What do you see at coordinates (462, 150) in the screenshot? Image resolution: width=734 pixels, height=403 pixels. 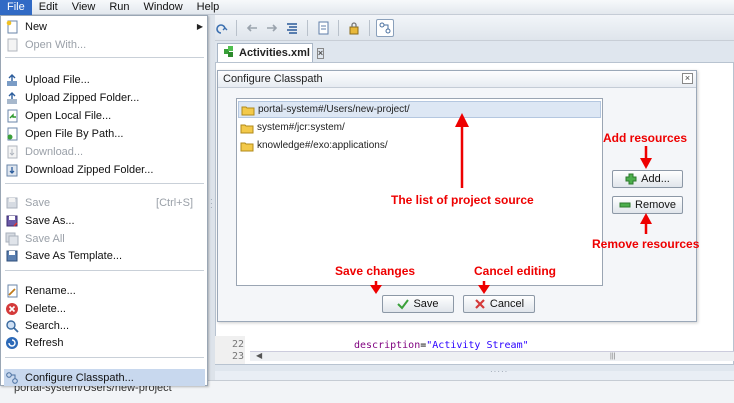 I see `arrow-to-list` at bounding box center [462, 150].